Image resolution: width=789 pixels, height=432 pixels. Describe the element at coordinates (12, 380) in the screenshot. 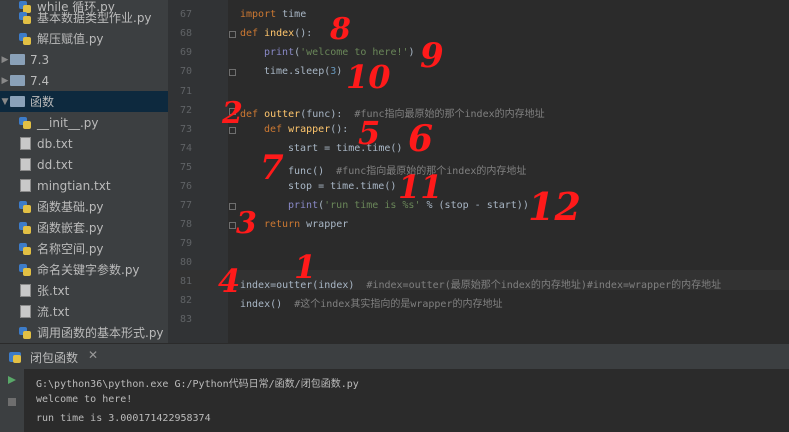

I see `rerun-icon` at that location.